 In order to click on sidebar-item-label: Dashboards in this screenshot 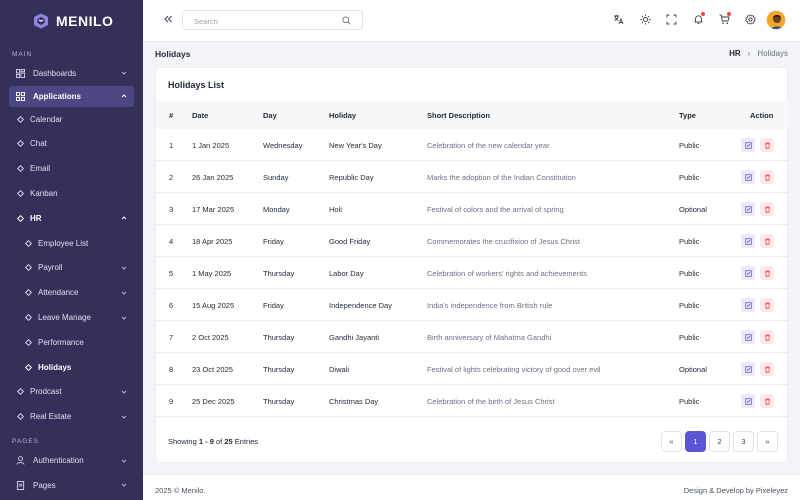, I will do `click(55, 73)`.